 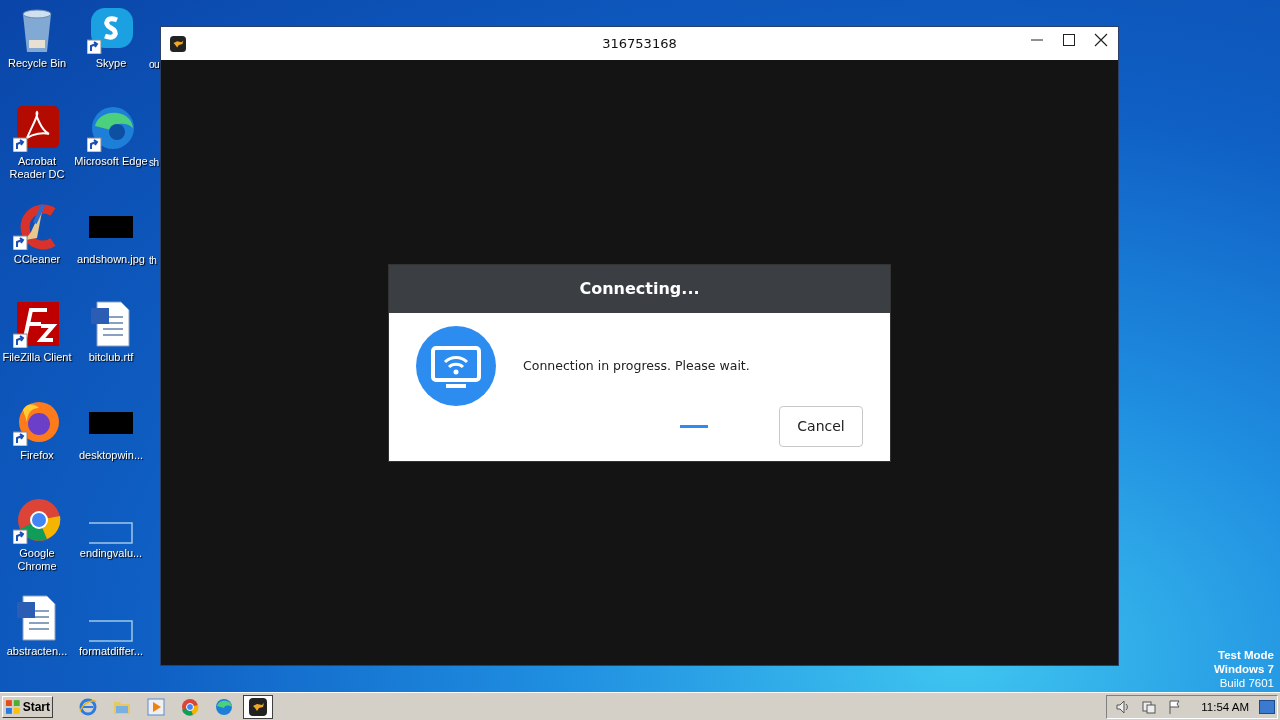 What do you see at coordinates (1267, 706) in the screenshot?
I see `show-desktop-icon` at bounding box center [1267, 706].